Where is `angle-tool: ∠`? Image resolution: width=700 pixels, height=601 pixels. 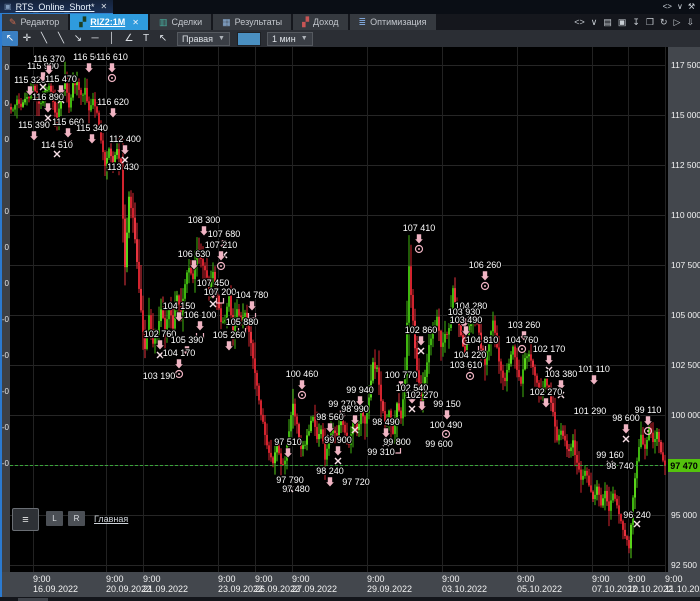 angle-tool: ∠ is located at coordinates (129, 38).